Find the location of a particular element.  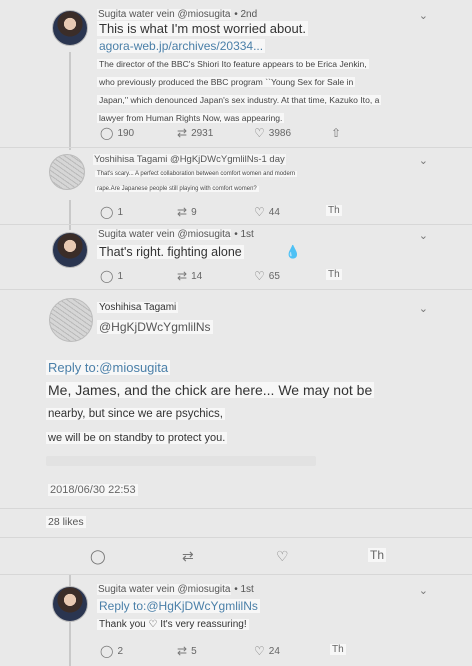

share-icon: ⇧ is located at coordinates (336, 133).